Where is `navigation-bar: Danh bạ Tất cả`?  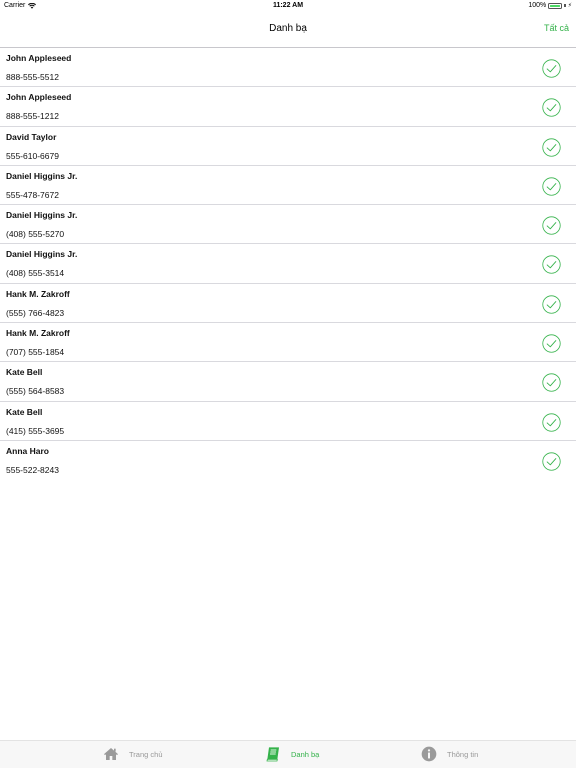 navigation-bar: Danh bạ Tất cả is located at coordinates (288, 30).